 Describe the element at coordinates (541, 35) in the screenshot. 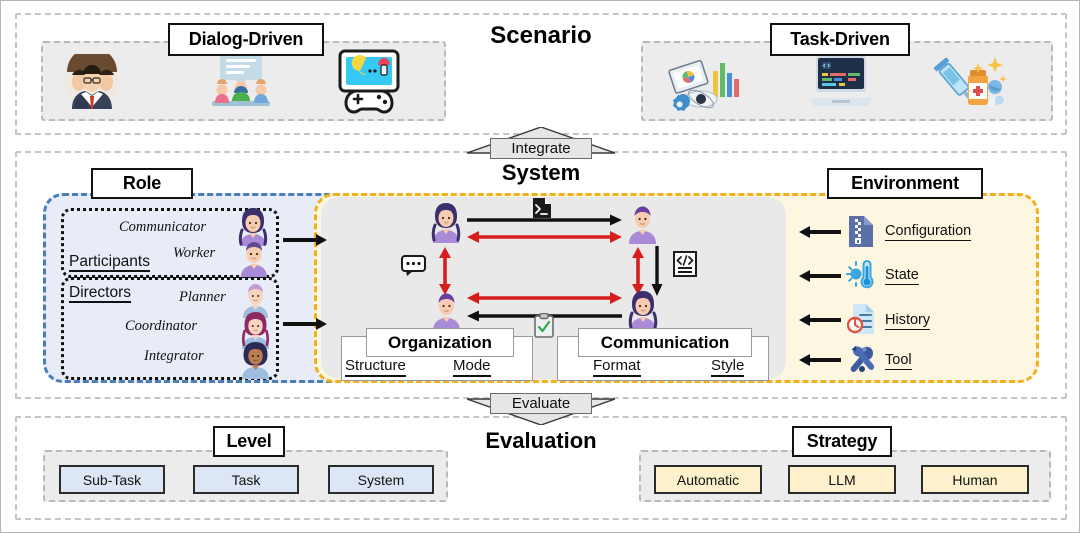

I see `scenario-title: Scenario` at that location.